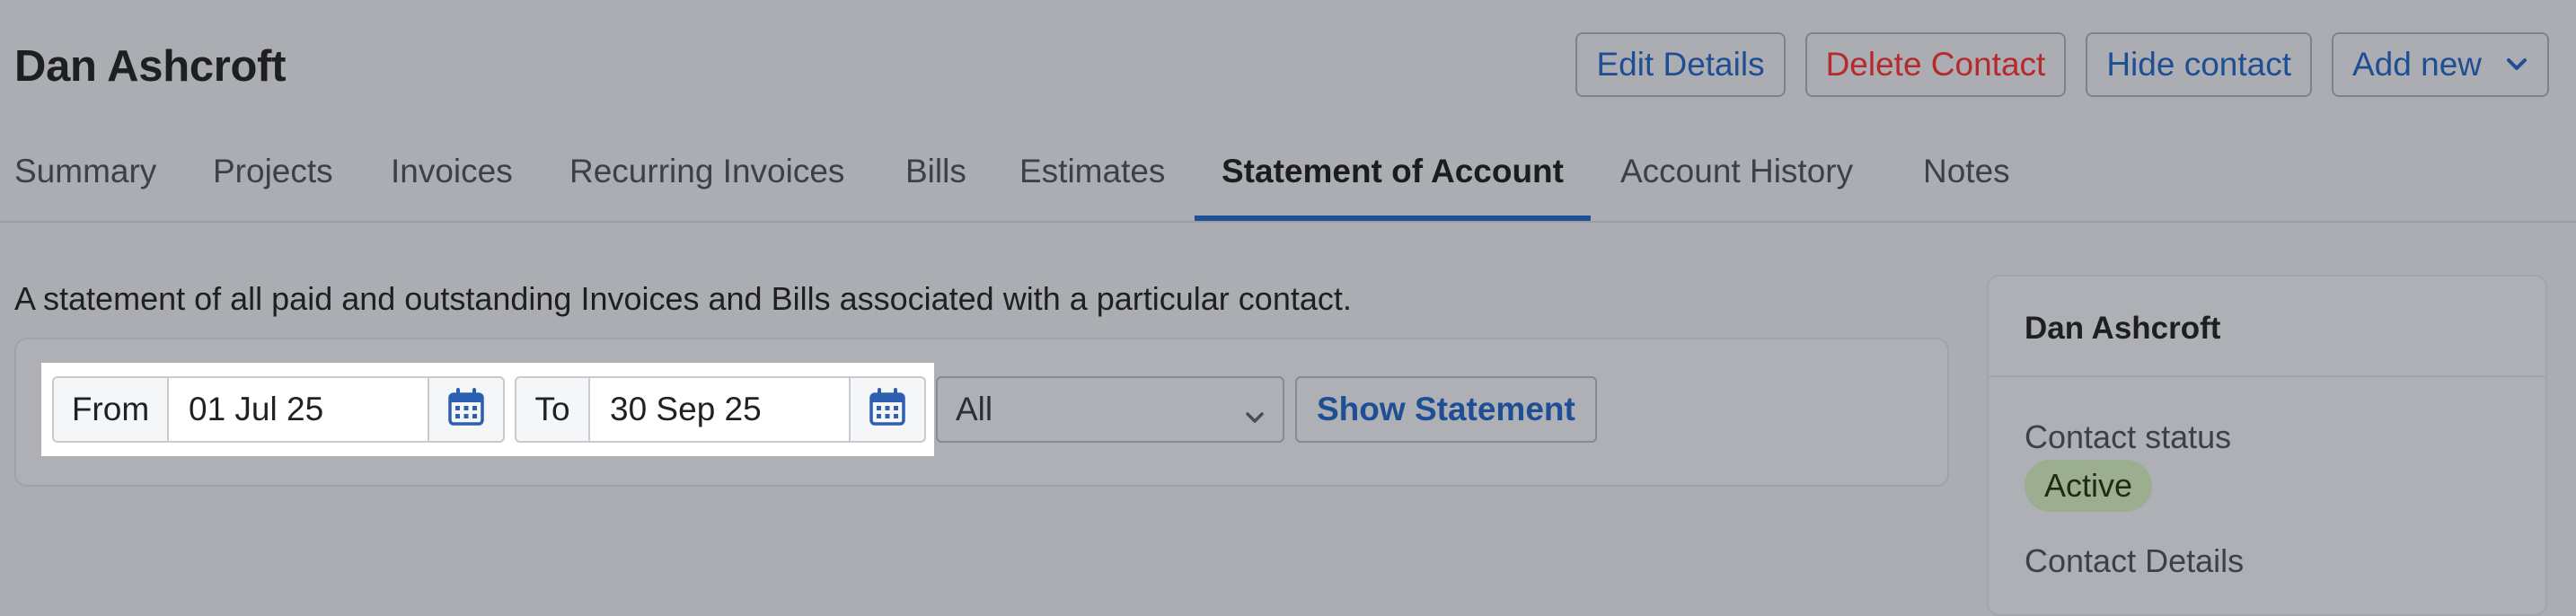 Image resolution: width=2576 pixels, height=616 pixels. I want to click on contact-status-label: Contact status, so click(2128, 436).